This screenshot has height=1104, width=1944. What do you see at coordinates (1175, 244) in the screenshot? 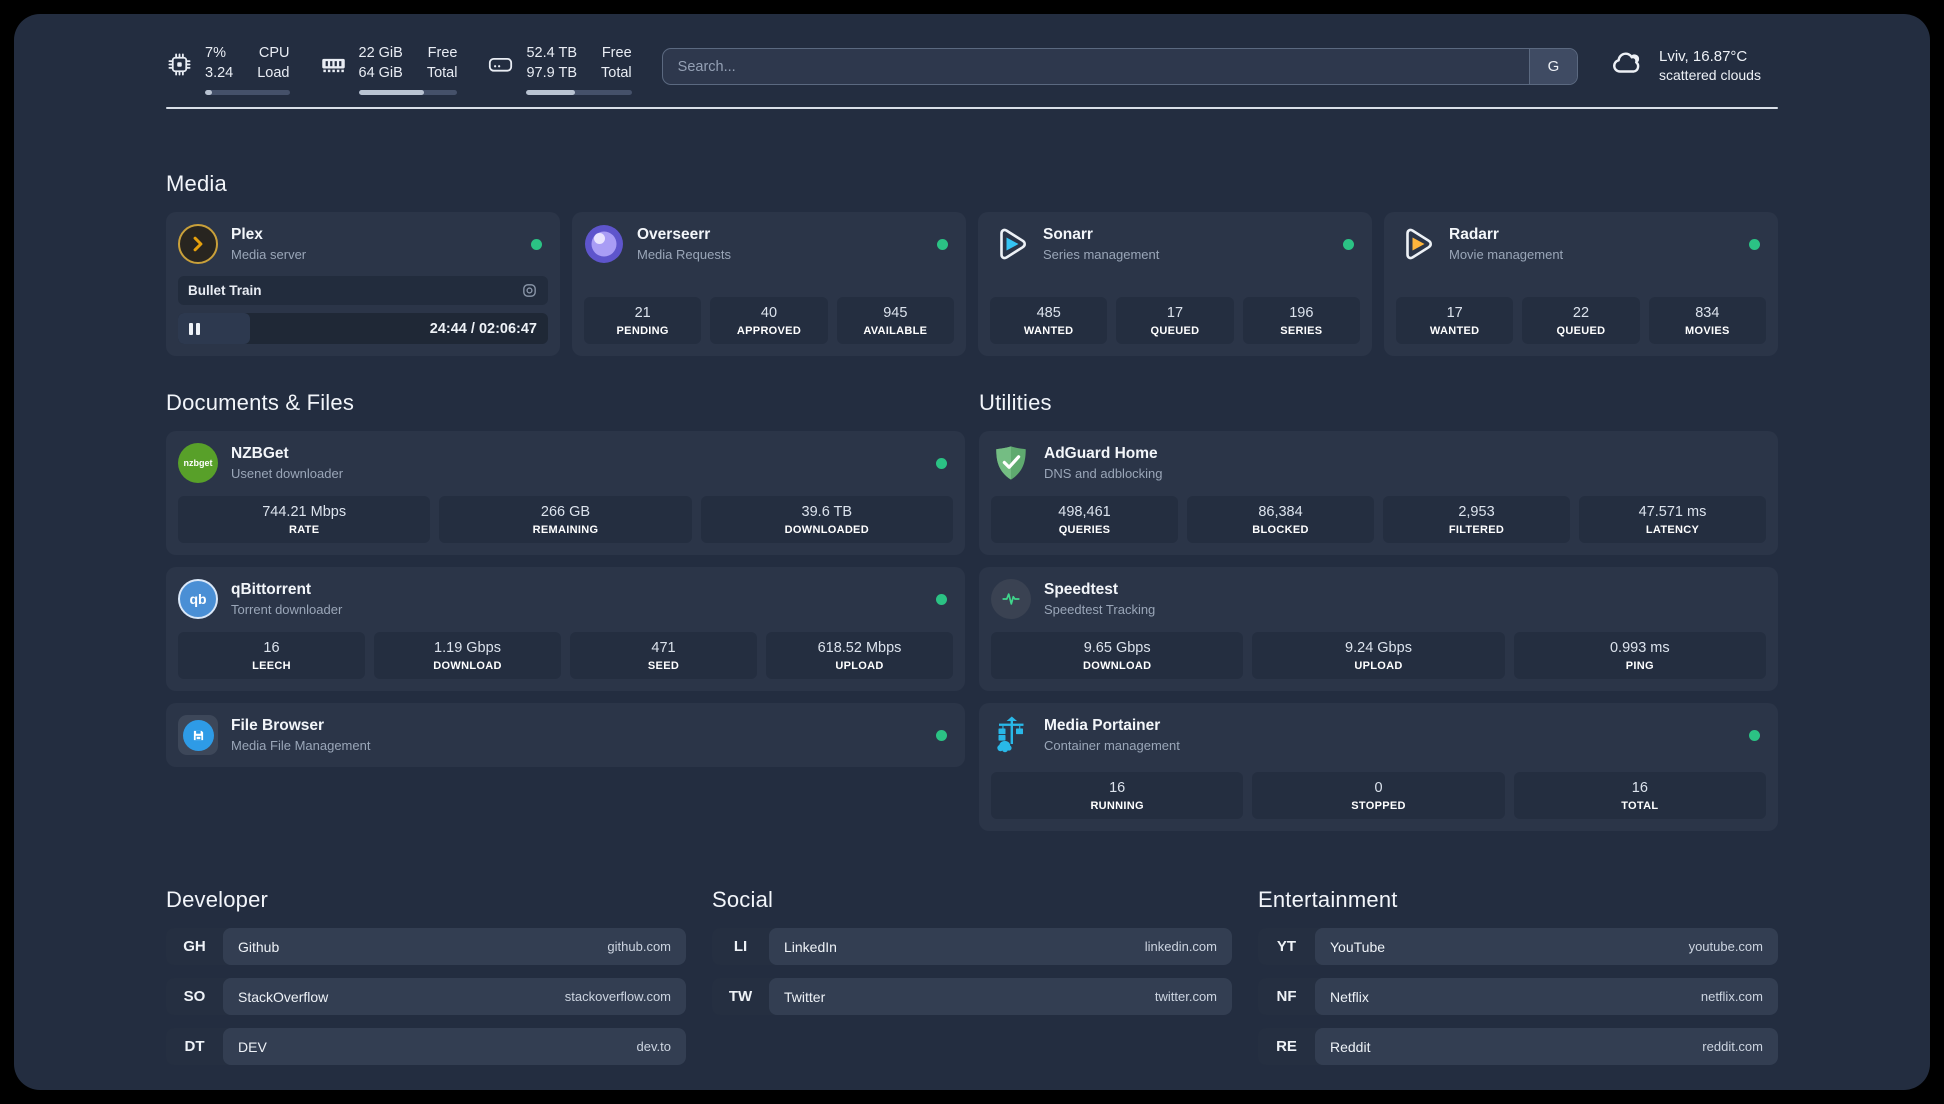
I see `sonarr-card-header: Sonarr Series management` at bounding box center [1175, 244].